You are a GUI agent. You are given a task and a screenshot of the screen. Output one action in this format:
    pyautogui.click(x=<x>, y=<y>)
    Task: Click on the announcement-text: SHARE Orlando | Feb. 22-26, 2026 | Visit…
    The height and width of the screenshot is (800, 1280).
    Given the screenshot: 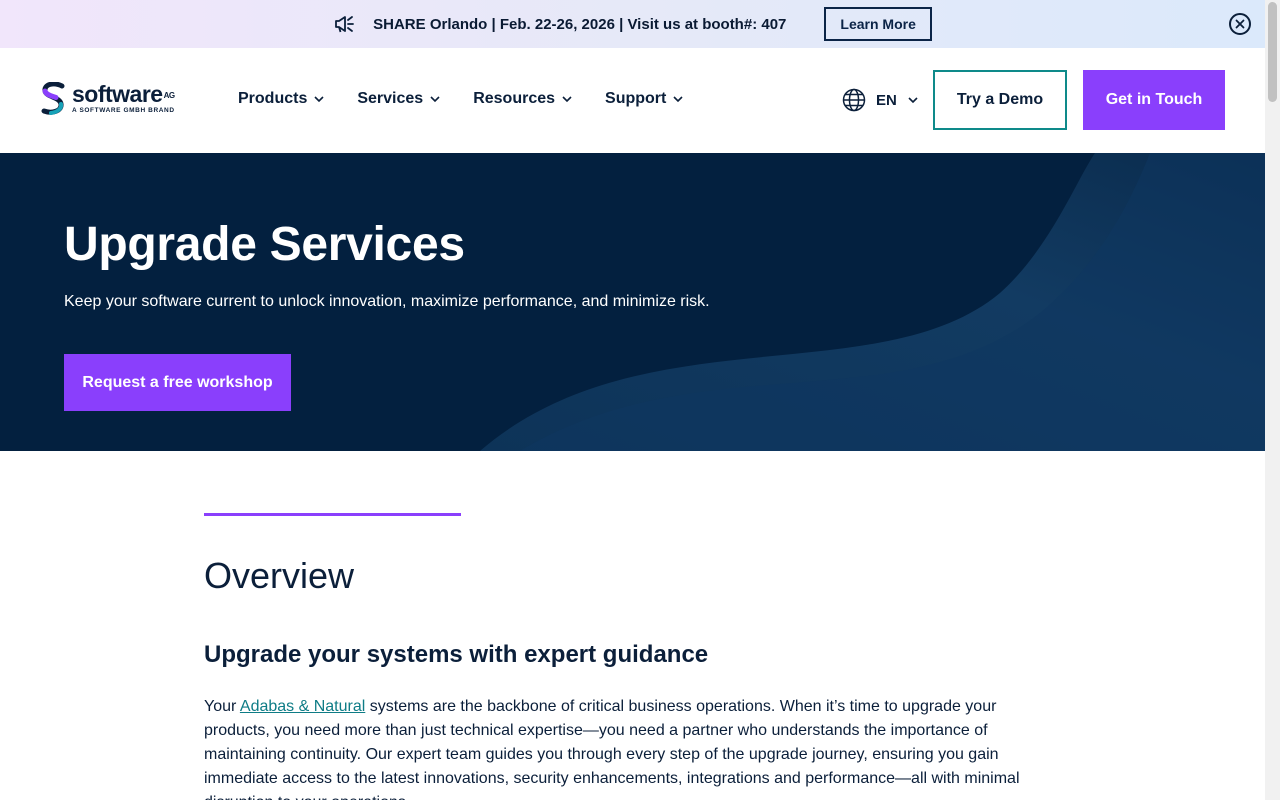 What is the action you would take?
    pyautogui.click(x=580, y=24)
    